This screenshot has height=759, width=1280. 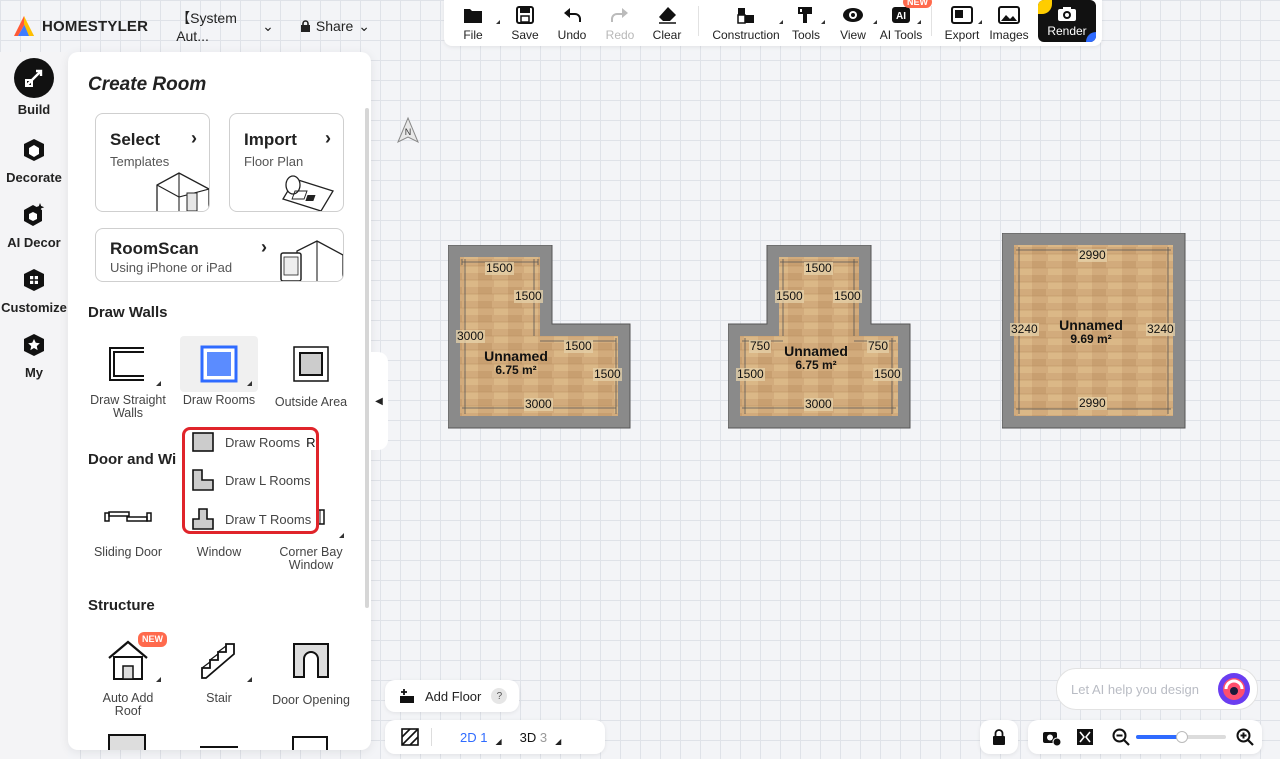 I want to click on outside-area-tile: Outside Area, so click(x=311, y=372).